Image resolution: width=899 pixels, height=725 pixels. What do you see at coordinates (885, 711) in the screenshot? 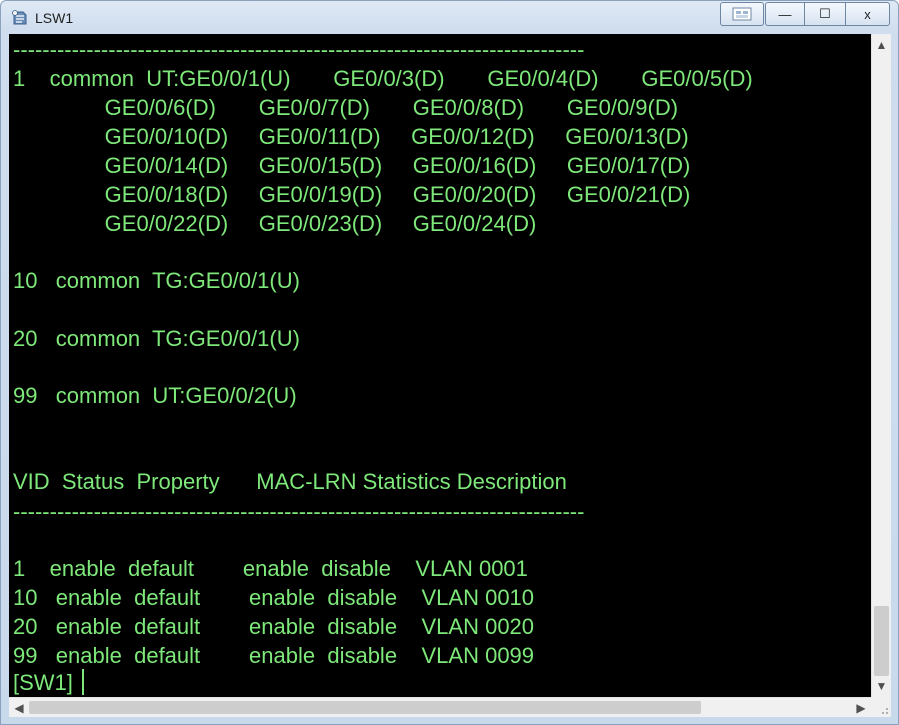
I see `resize-grip-icon` at bounding box center [885, 711].